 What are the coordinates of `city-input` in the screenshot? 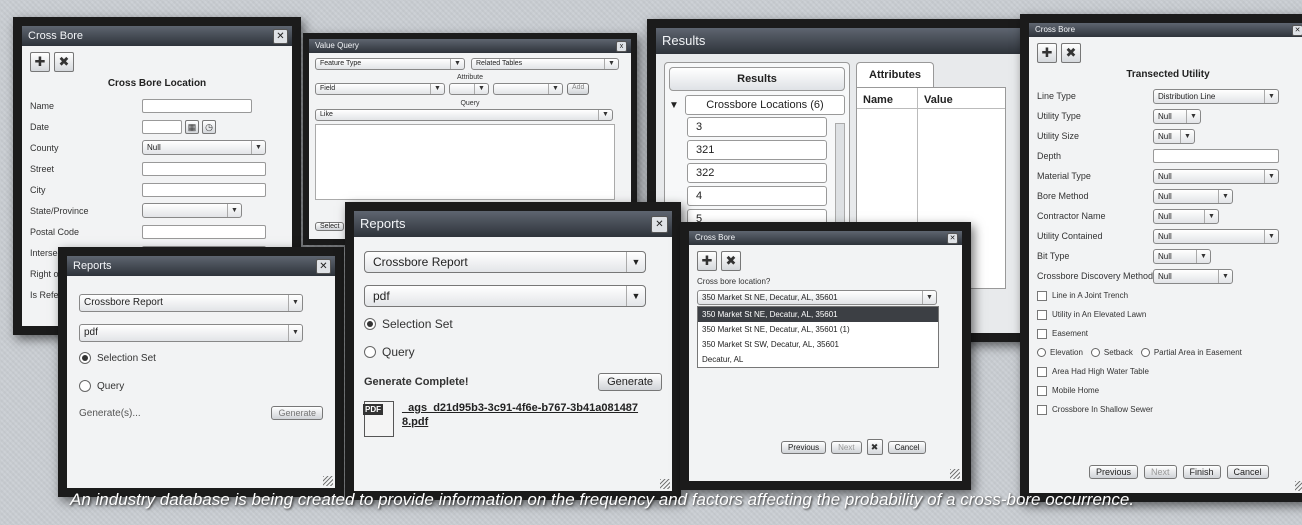 It's located at (204, 189).